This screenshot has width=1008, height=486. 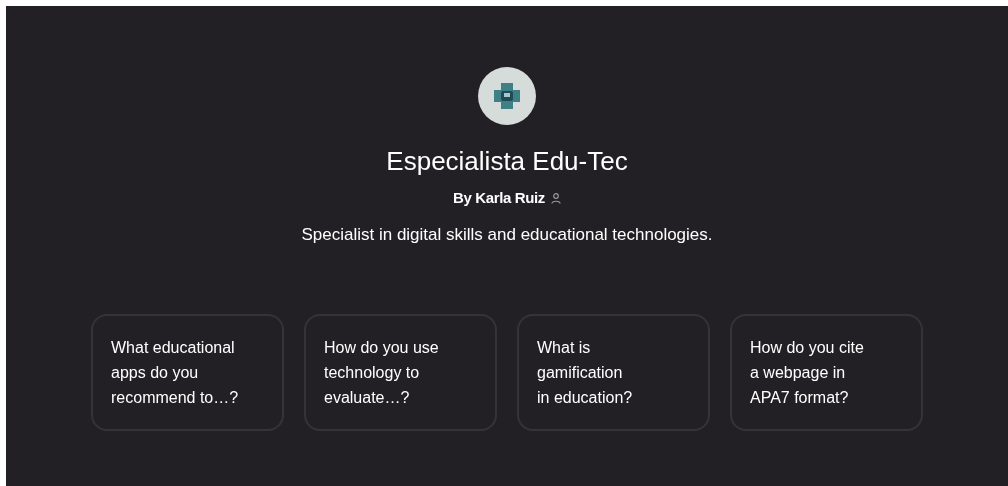 What do you see at coordinates (507, 161) in the screenshot?
I see `gpt-title: Especialista Edu-Tec` at bounding box center [507, 161].